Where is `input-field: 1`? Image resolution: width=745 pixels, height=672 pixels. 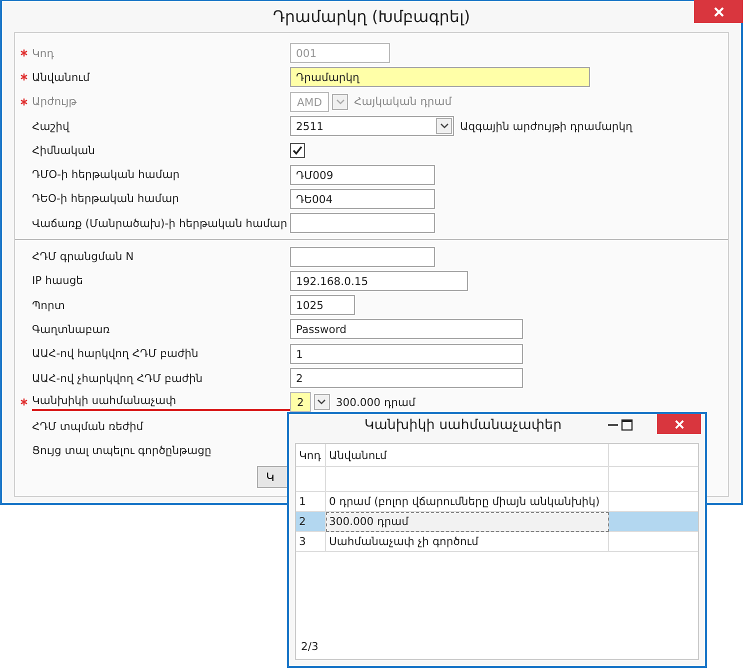
input-field: 1 is located at coordinates (406, 354).